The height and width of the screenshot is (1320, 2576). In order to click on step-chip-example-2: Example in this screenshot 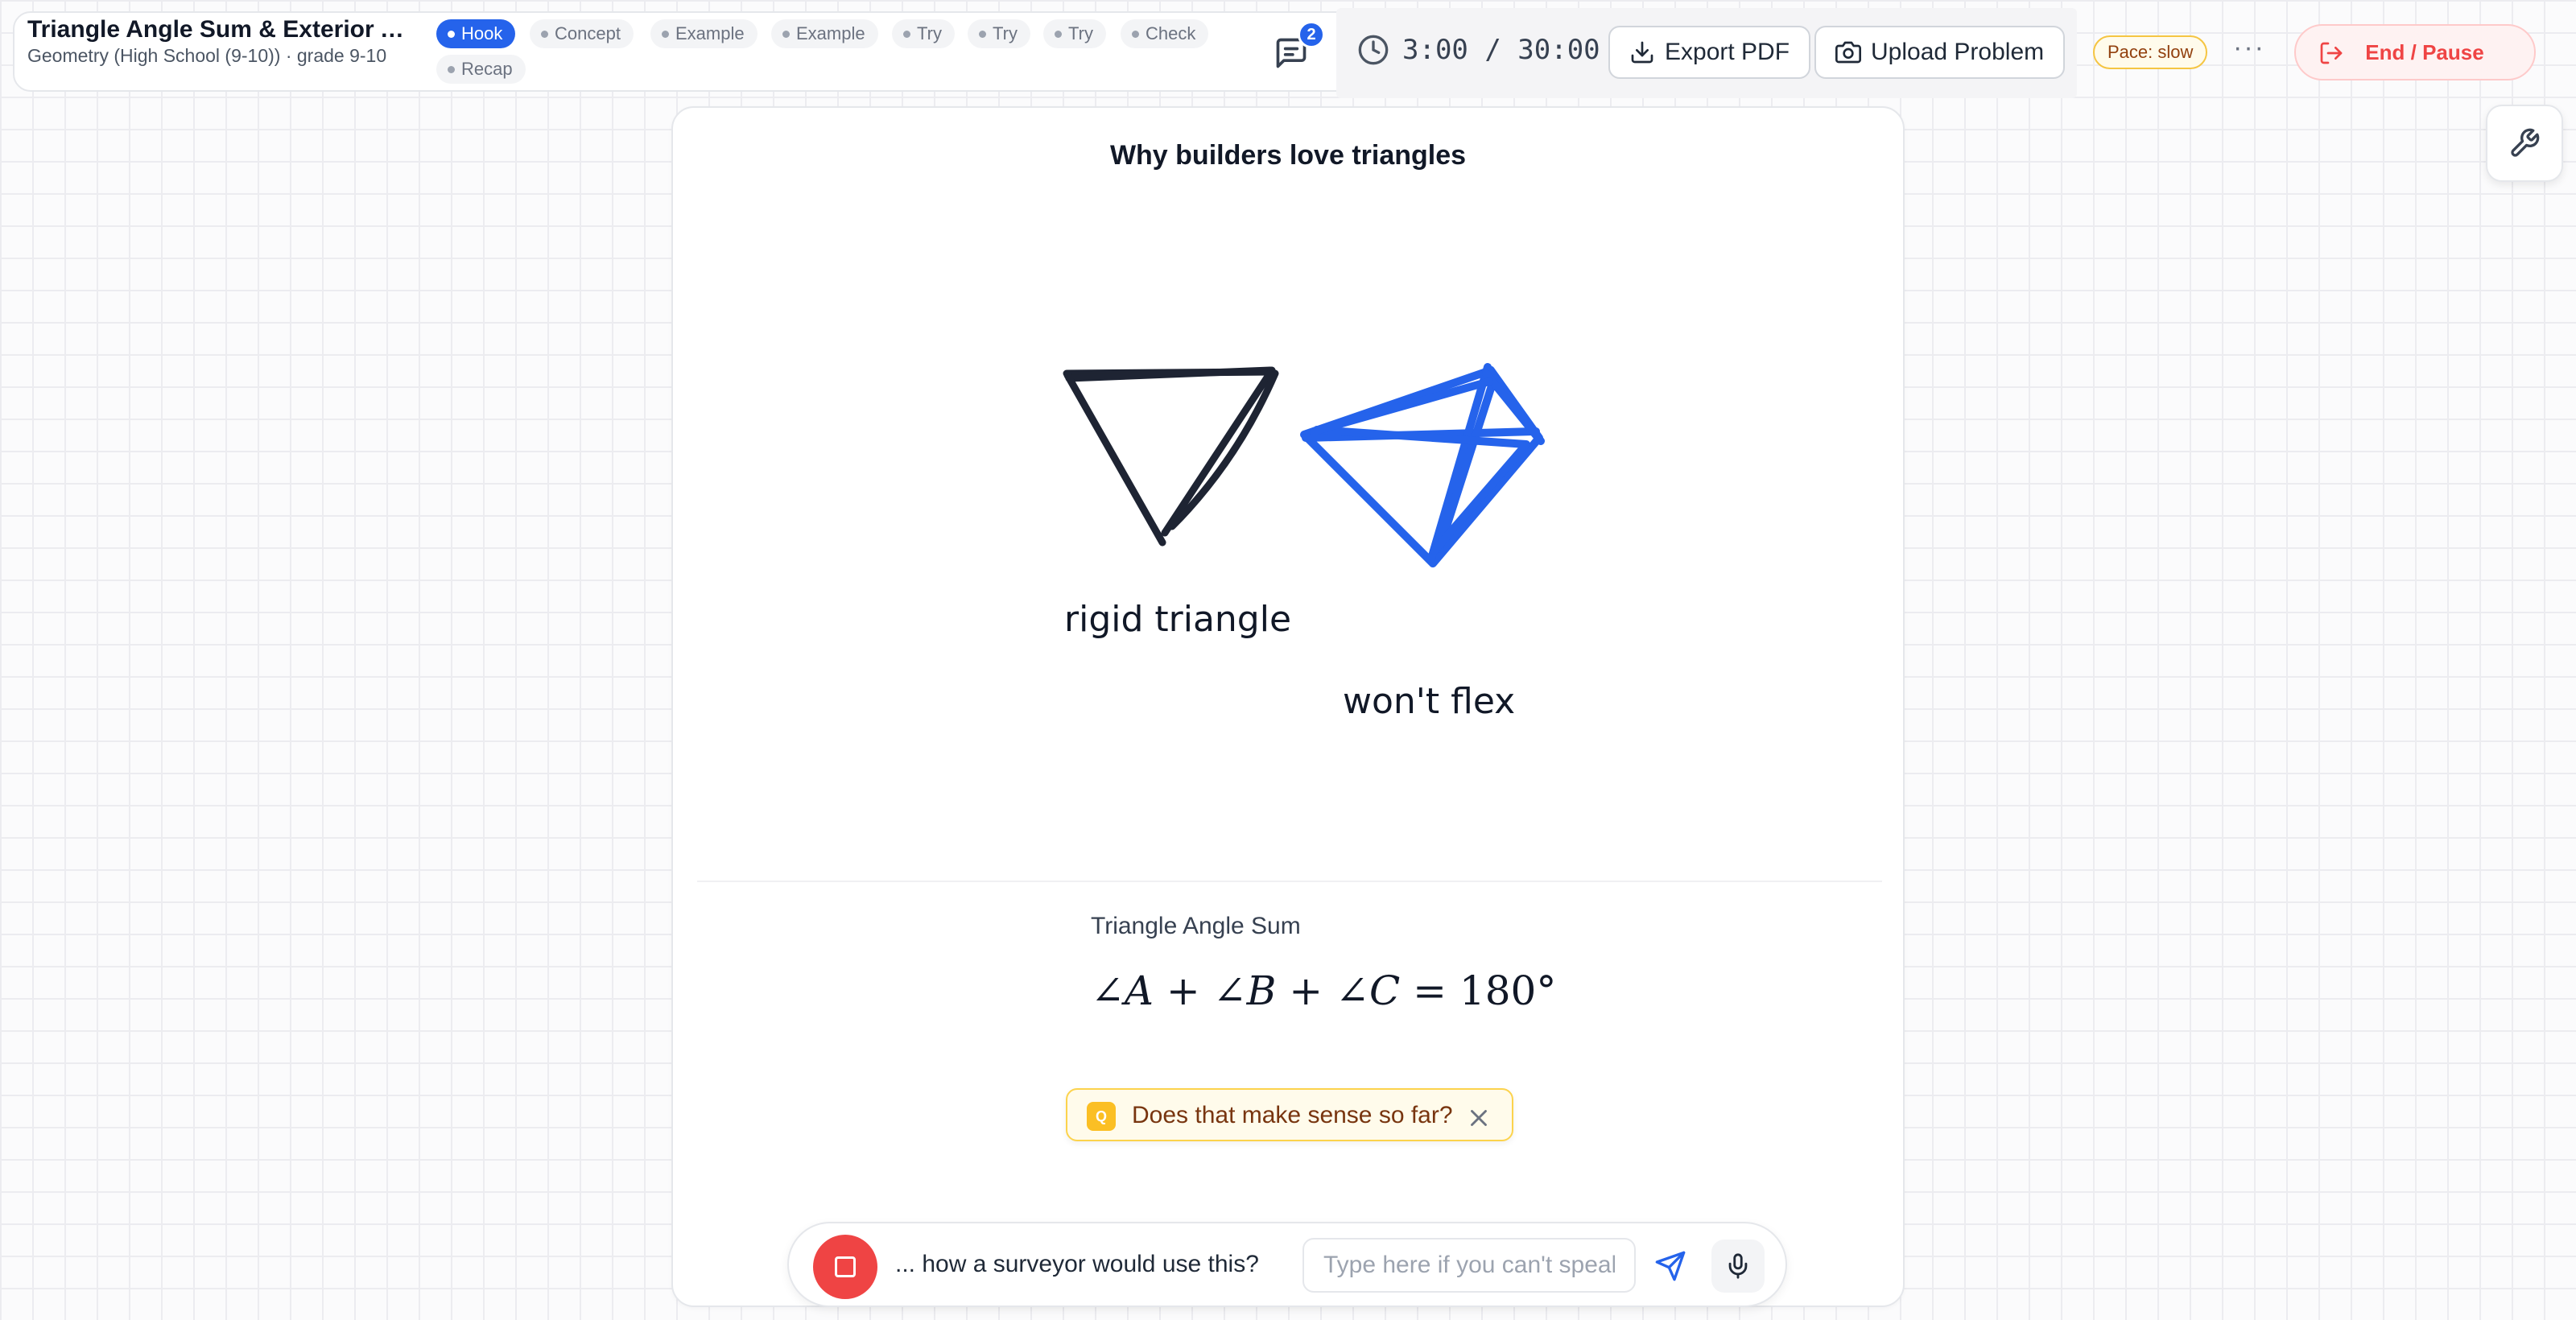, I will do `click(824, 34)`.